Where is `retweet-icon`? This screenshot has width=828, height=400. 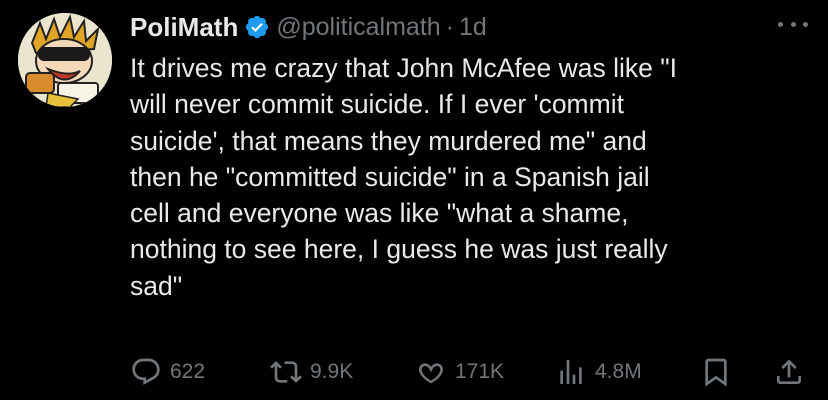
retweet-icon is located at coordinates (286, 372).